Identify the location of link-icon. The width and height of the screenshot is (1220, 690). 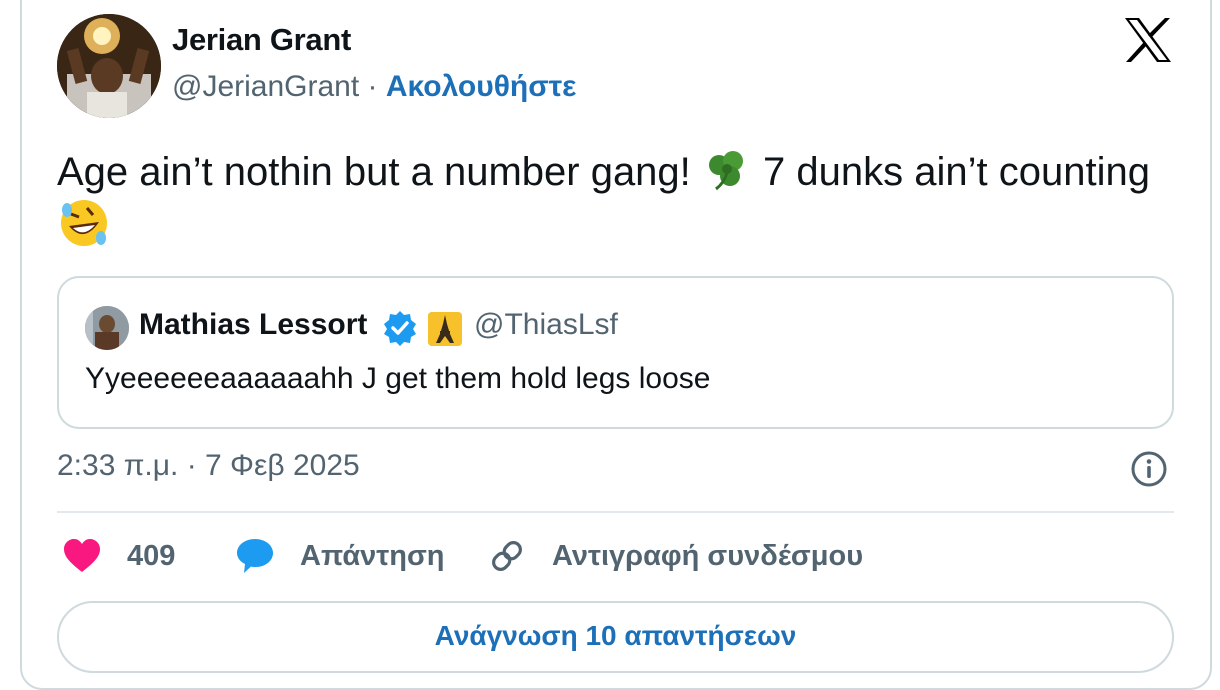
(507, 556).